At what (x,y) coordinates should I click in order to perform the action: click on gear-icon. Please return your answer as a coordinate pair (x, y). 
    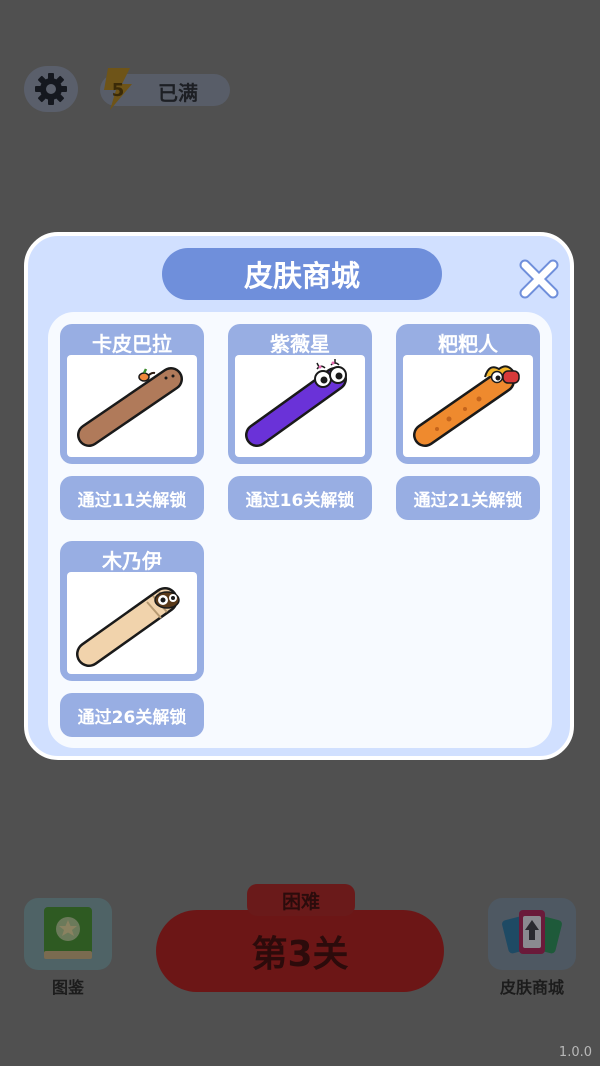
    Looking at the image, I should click on (51, 89).